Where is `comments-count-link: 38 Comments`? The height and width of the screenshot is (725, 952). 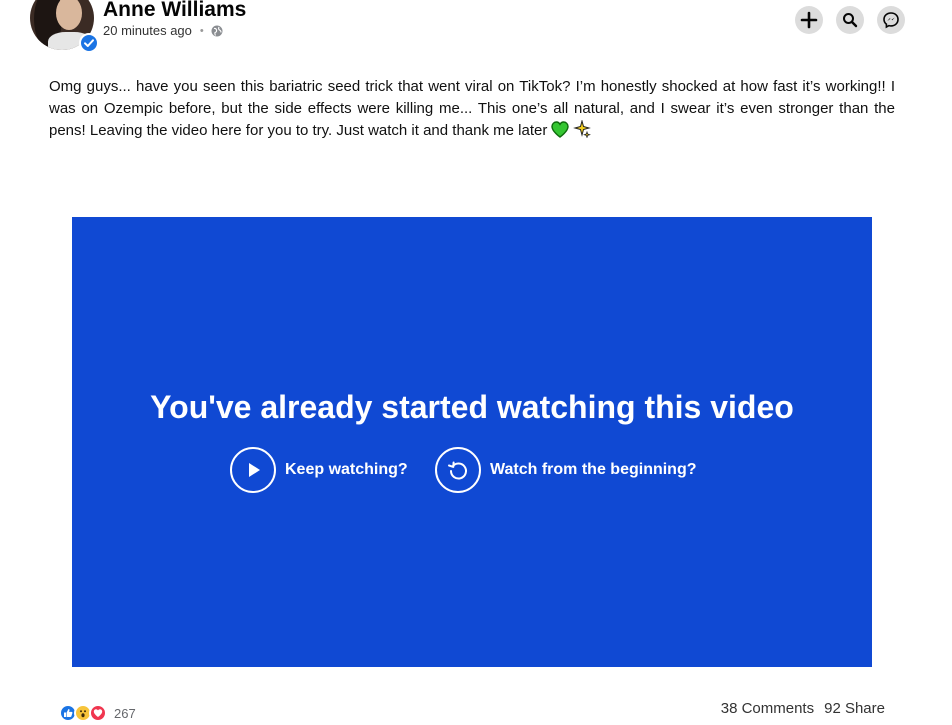
comments-count-link: 38 Comments is located at coordinates (767, 708).